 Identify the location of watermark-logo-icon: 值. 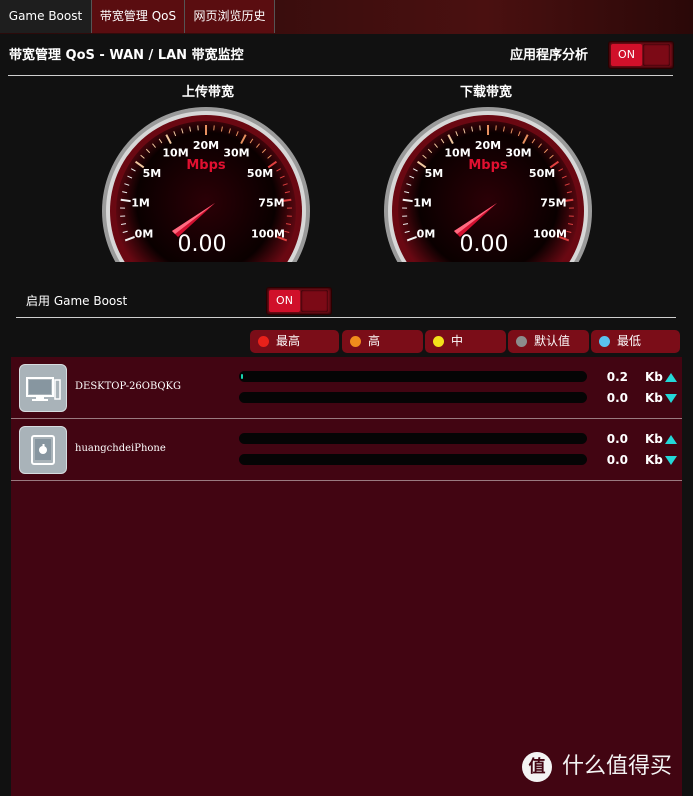
(537, 767).